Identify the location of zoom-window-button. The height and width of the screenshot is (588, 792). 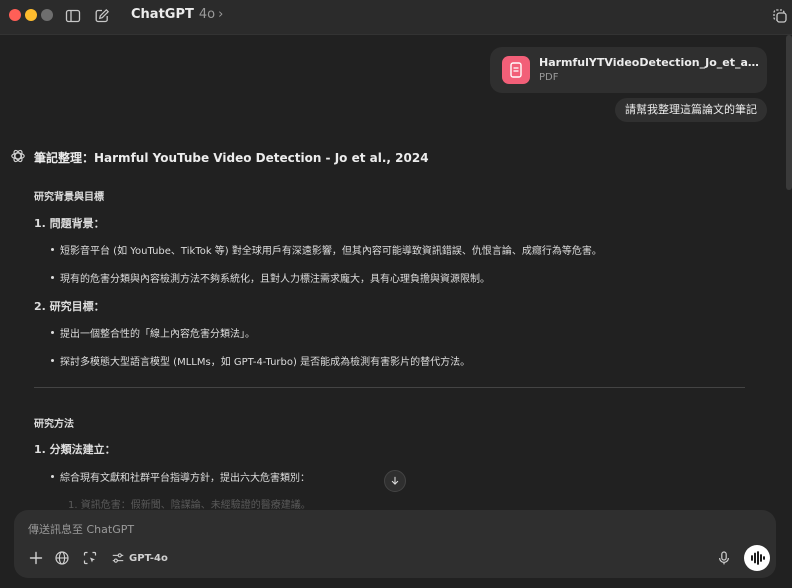
(47, 15).